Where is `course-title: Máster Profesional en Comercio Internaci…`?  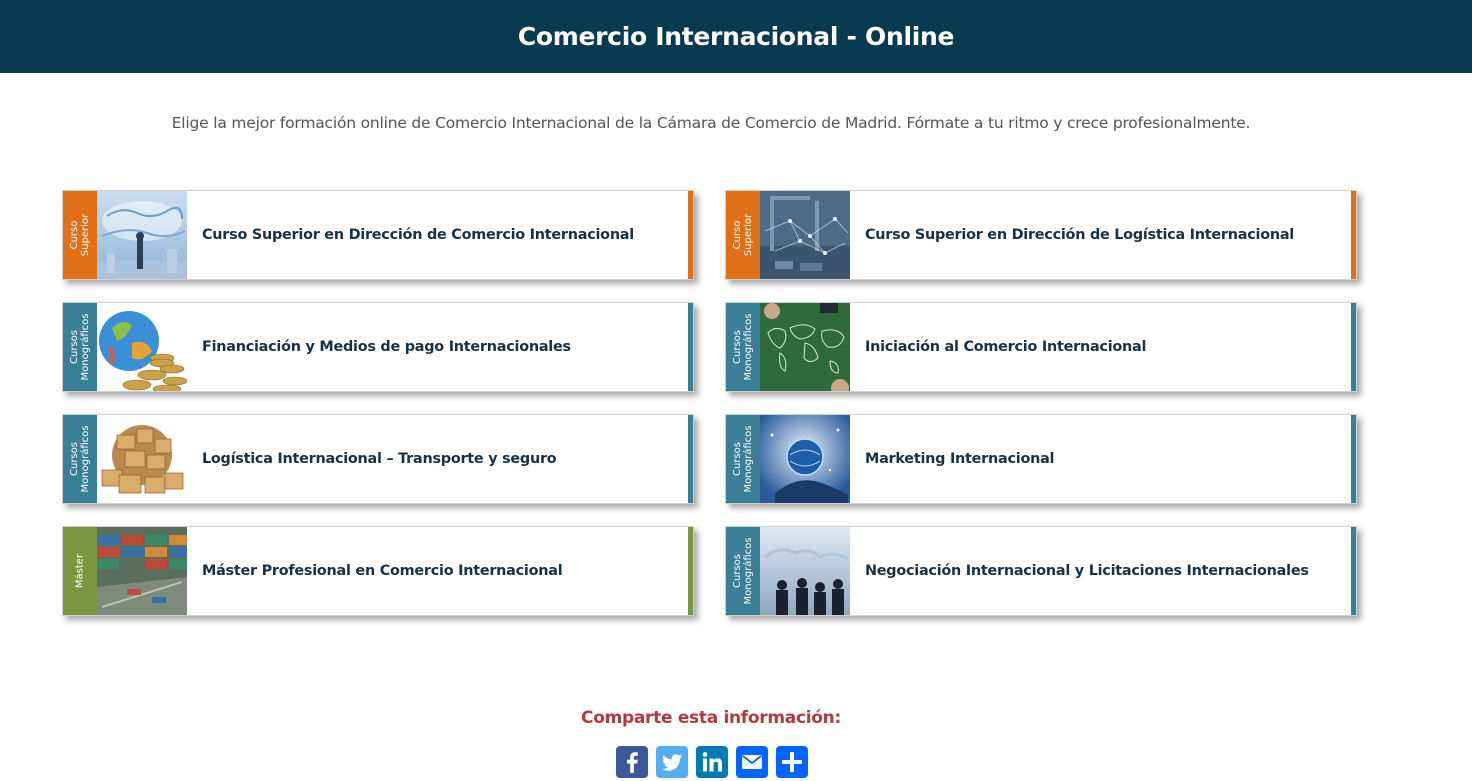
course-title: Máster Profesional en Comercio Internaci… is located at coordinates (382, 571).